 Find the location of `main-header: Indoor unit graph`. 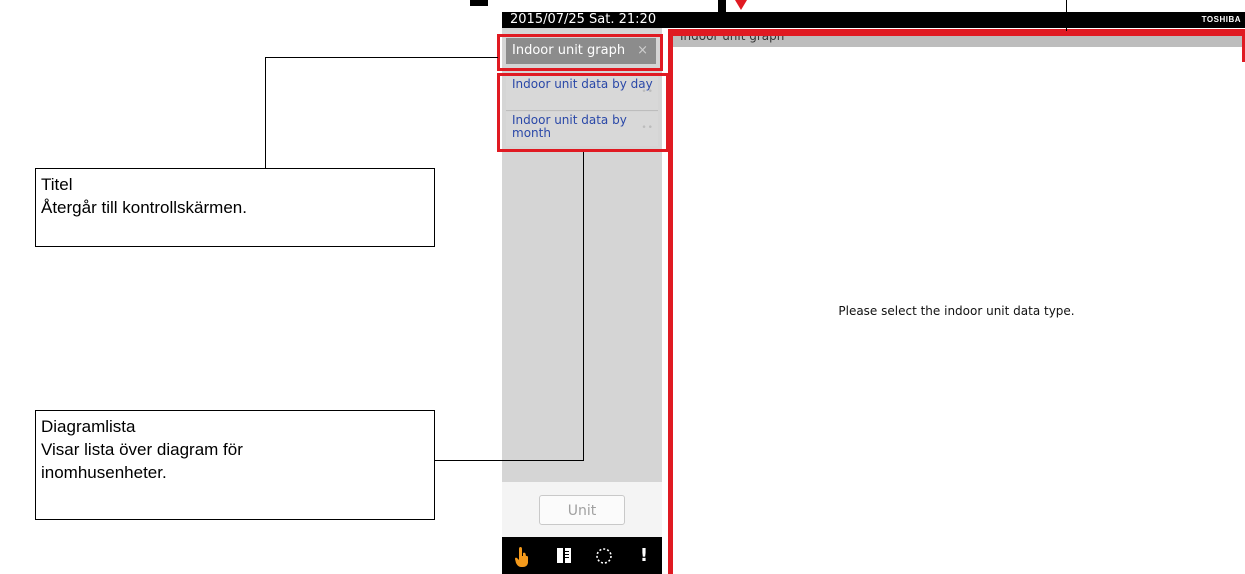

main-header: Indoor unit graph is located at coordinates (956, 41).